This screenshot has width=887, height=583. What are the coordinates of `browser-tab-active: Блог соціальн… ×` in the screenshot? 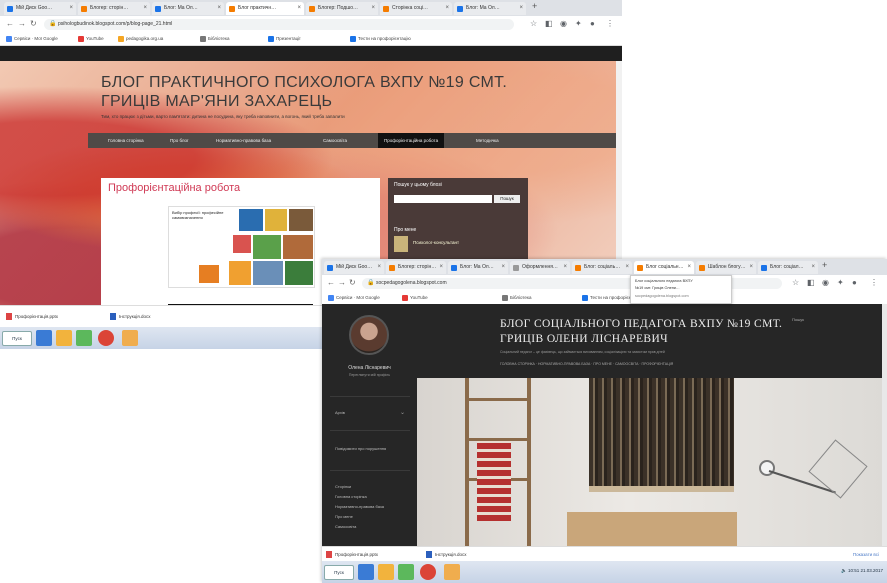 It's located at (664, 267).